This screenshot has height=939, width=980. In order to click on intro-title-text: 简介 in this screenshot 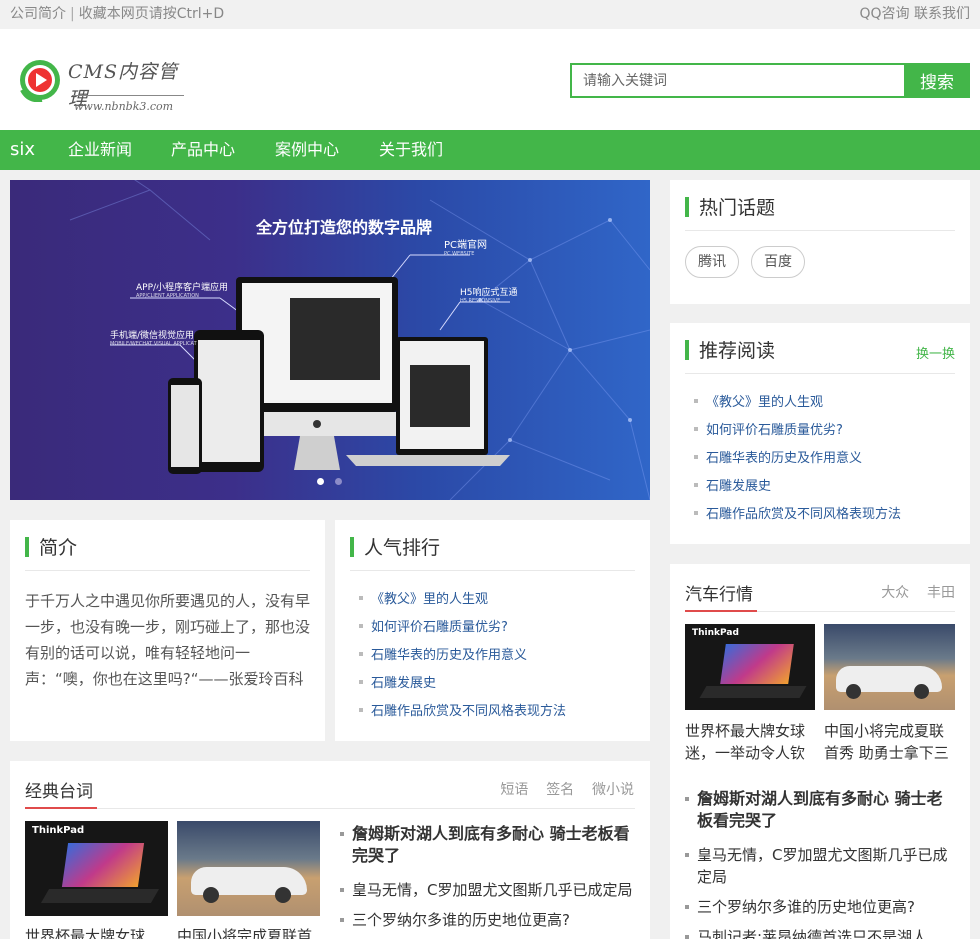, I will do `click(58, 548)`.